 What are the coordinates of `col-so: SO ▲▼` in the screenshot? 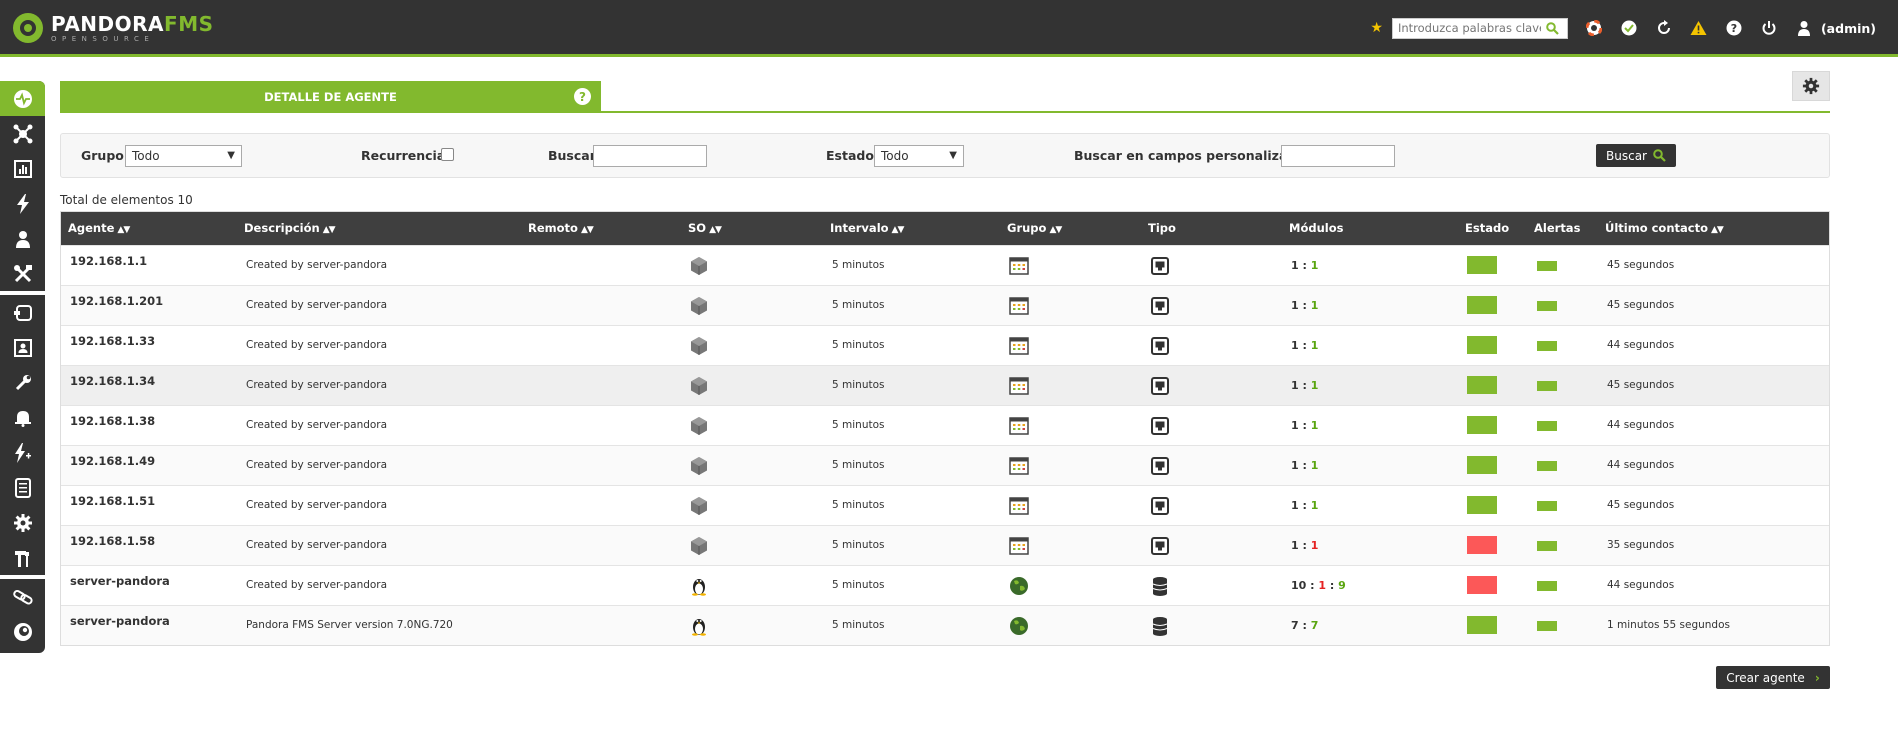 It's located at (705, 228).